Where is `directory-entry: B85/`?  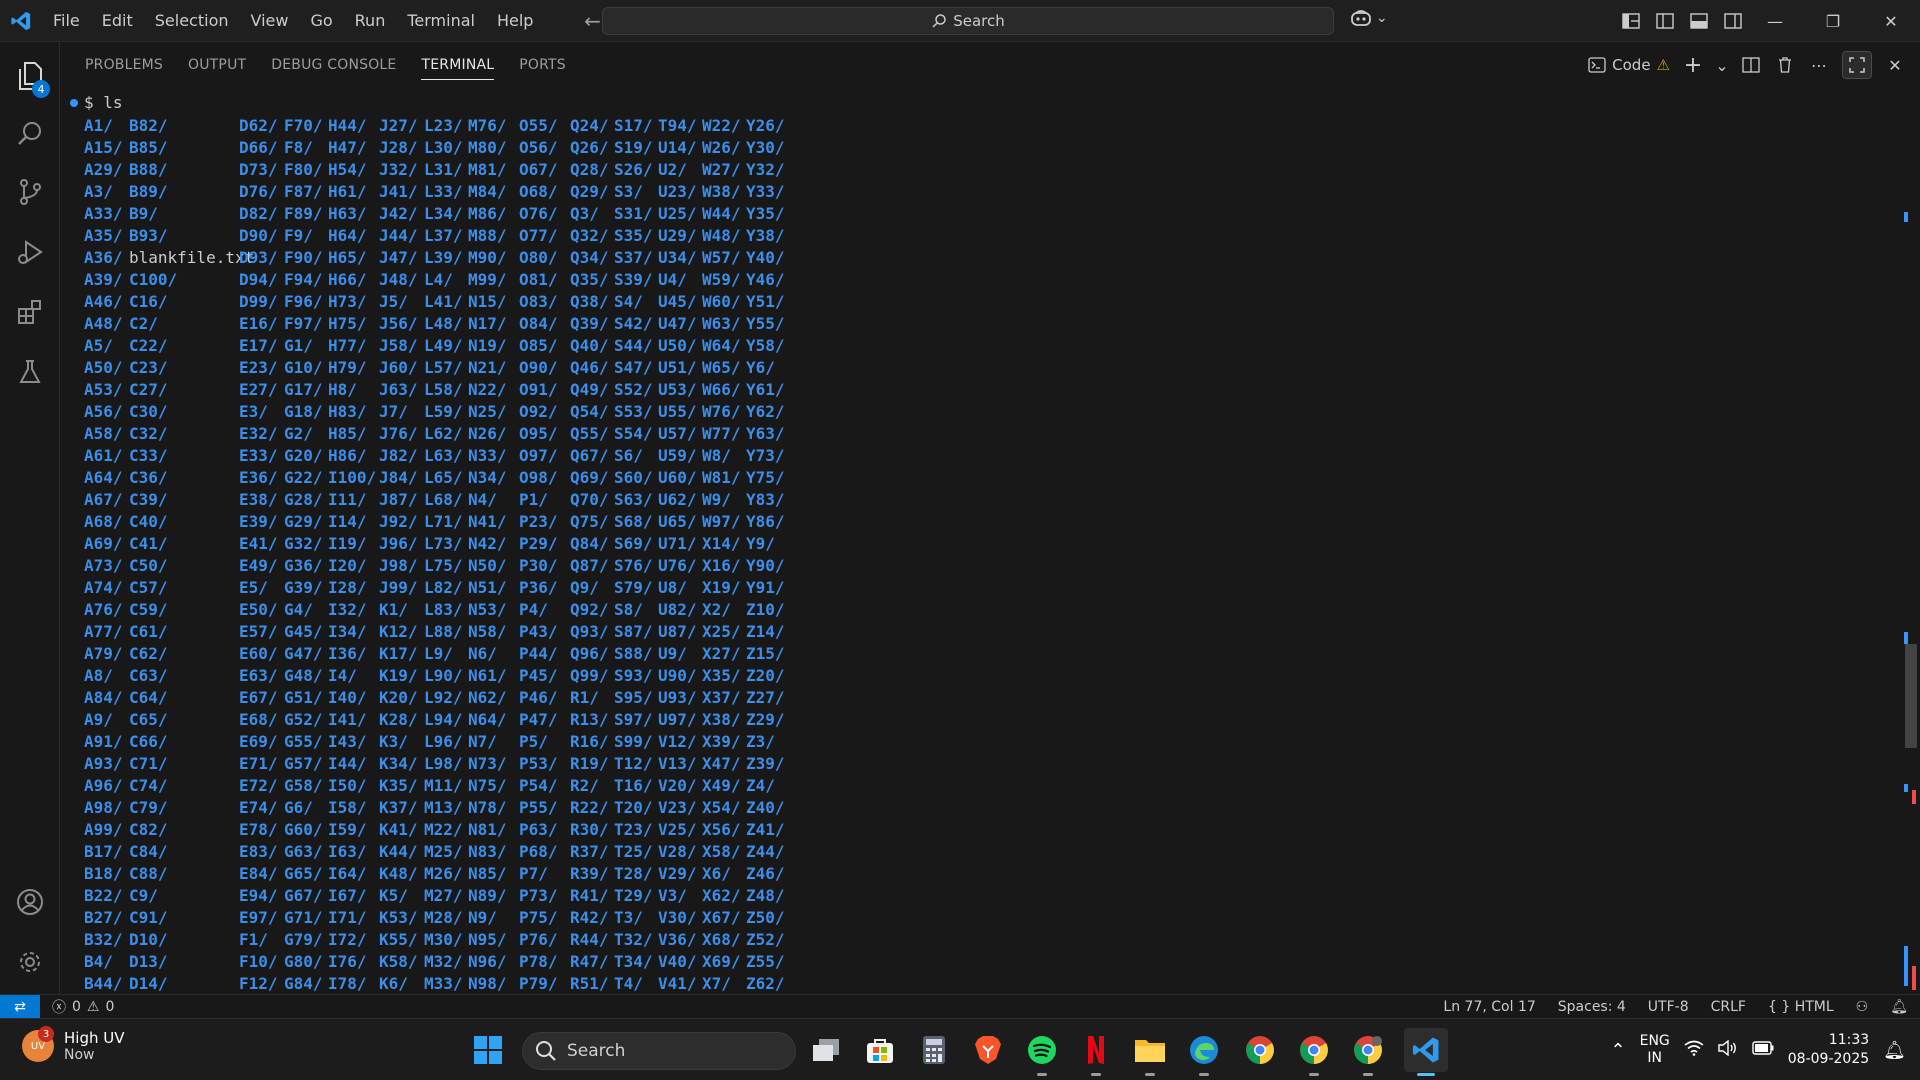 directory-entry: B85/ is located at coordinates (191, 148).